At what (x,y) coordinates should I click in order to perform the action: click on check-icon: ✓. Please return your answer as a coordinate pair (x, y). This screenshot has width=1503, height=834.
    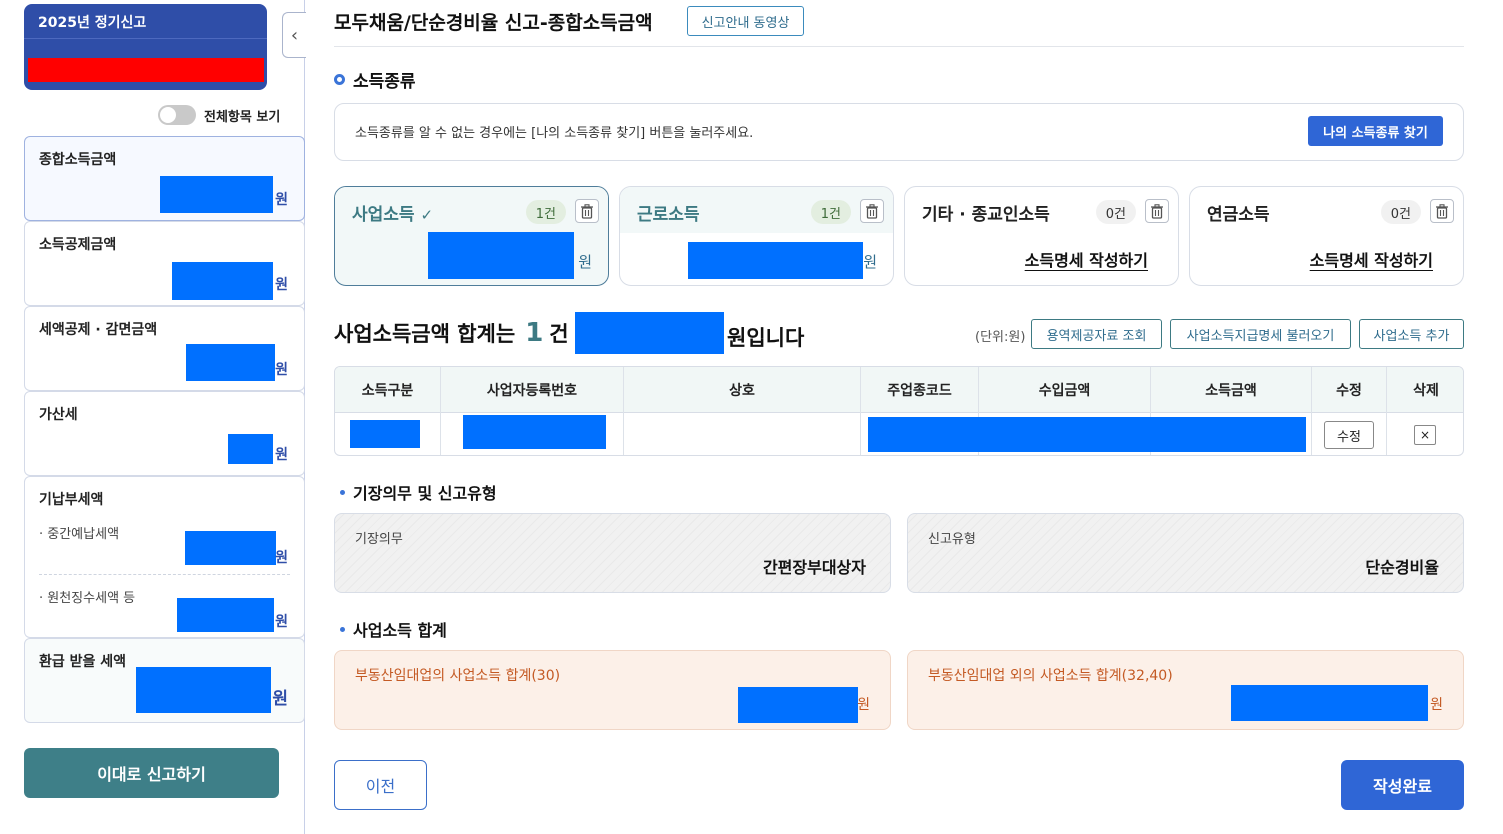
    Looking at the image, I should click on (427, 215).